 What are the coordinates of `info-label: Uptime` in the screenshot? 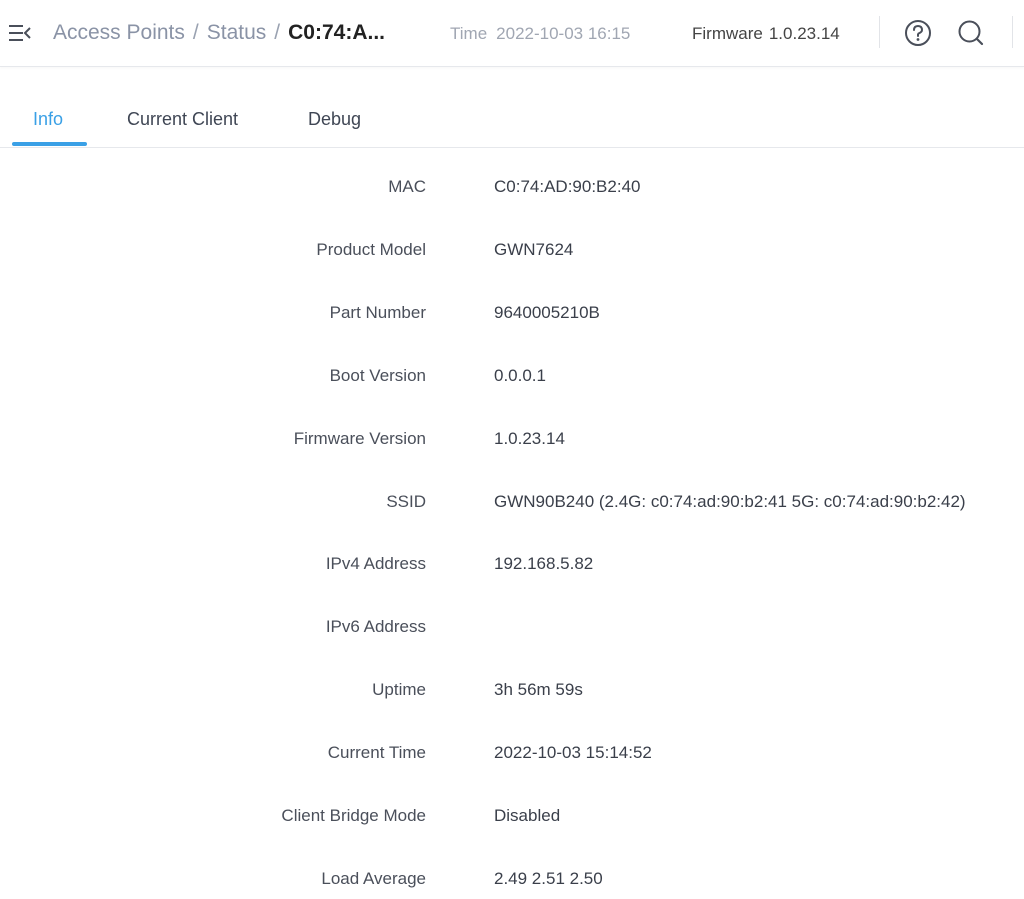 It's located at (399, 689).